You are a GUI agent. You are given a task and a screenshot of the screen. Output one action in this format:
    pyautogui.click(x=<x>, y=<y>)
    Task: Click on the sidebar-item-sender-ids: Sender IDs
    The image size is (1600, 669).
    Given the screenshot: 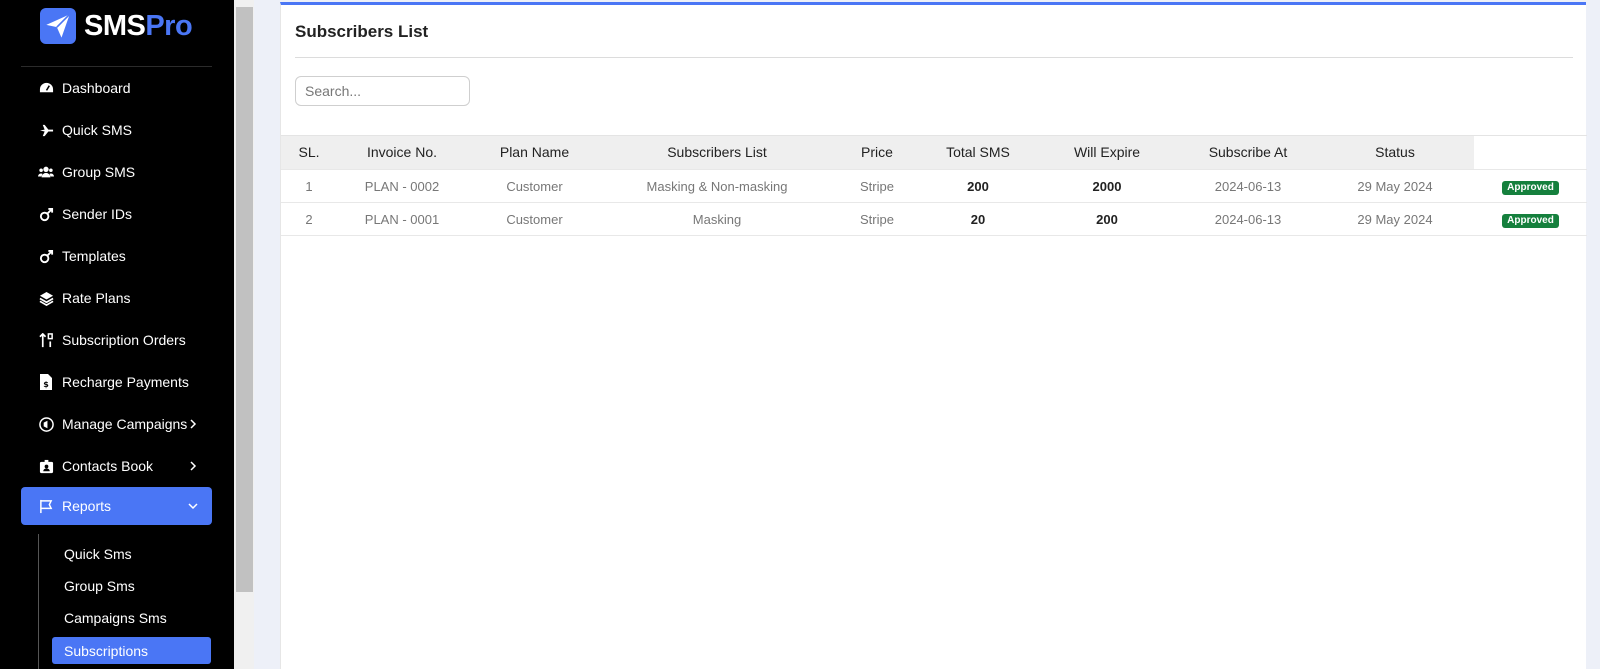 What is the action you would take?
    pyautogui.click(x=116, y=214)
    